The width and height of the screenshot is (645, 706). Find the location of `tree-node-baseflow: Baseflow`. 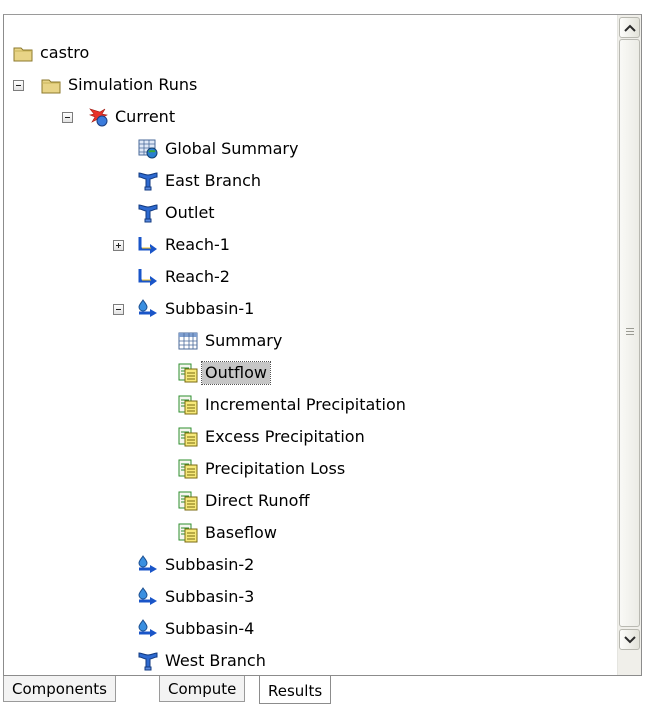

tree-node-baseflow: Baseflow is located at coordinates (228, 533).